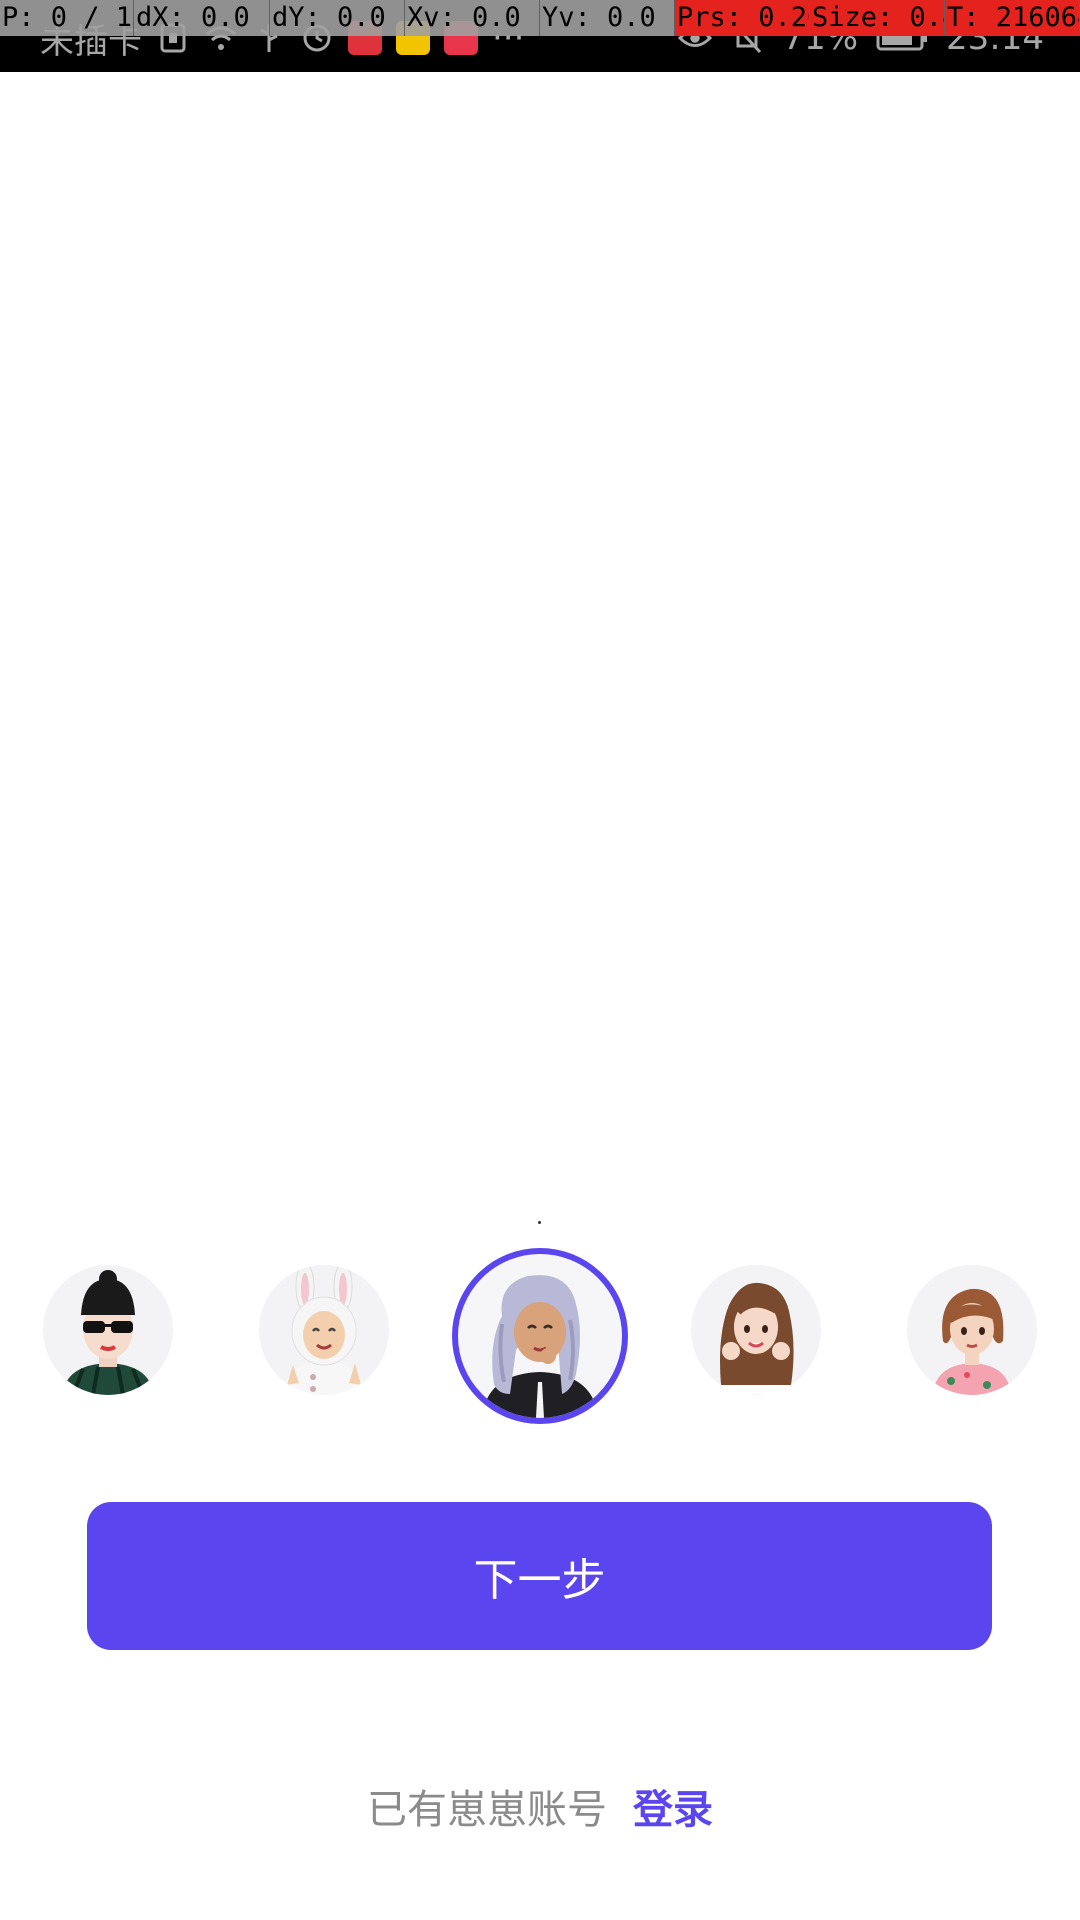 This screenshot has height=1920, width=1080. Describe the element at coordinates (487, 1810) in the screenshot. I see `existing-account-text: 已有崽崽账号` at that location.